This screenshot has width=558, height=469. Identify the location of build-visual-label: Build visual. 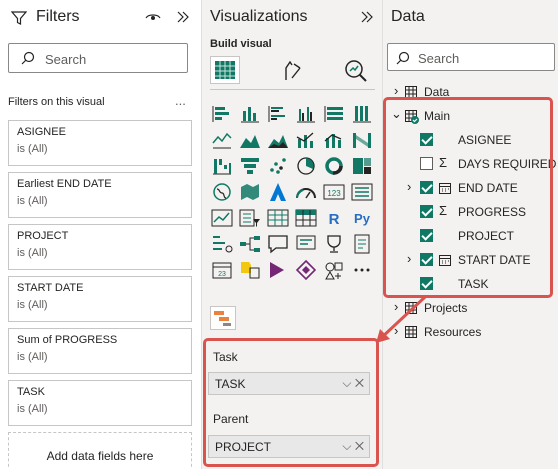
(241, 44).